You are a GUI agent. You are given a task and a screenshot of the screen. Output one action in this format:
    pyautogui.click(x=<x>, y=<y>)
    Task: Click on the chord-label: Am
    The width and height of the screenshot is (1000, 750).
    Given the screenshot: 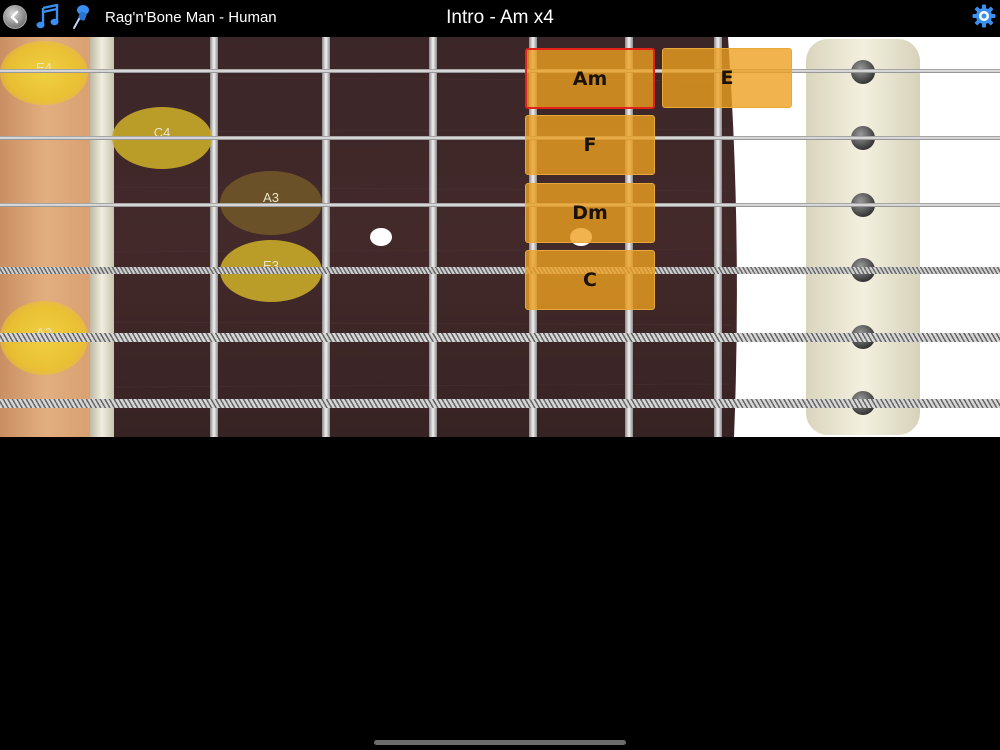 What is the action you would take?
    pyautogui.click(x=590, y=78)
    